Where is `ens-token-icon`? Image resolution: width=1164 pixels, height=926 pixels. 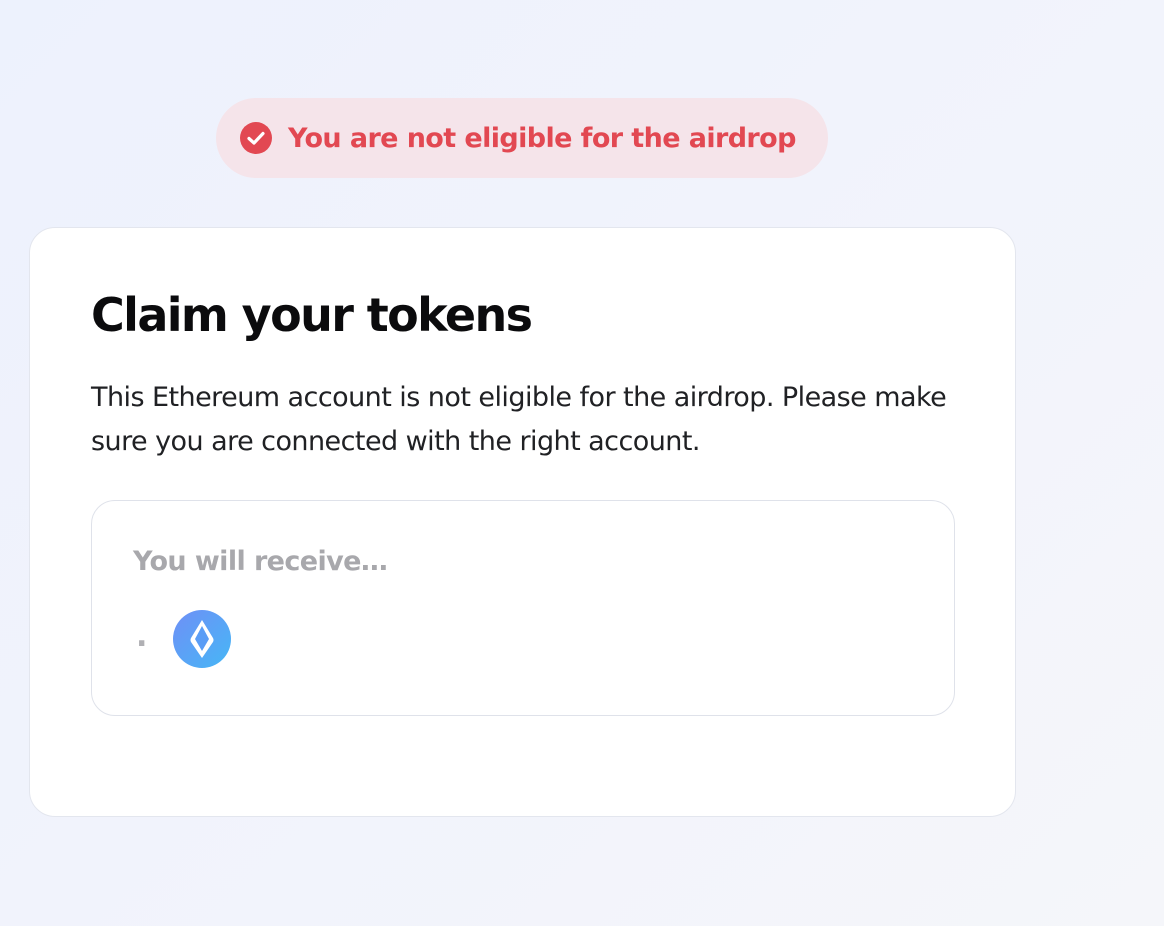 ens-token-icon is located at coordinates (202, 639).